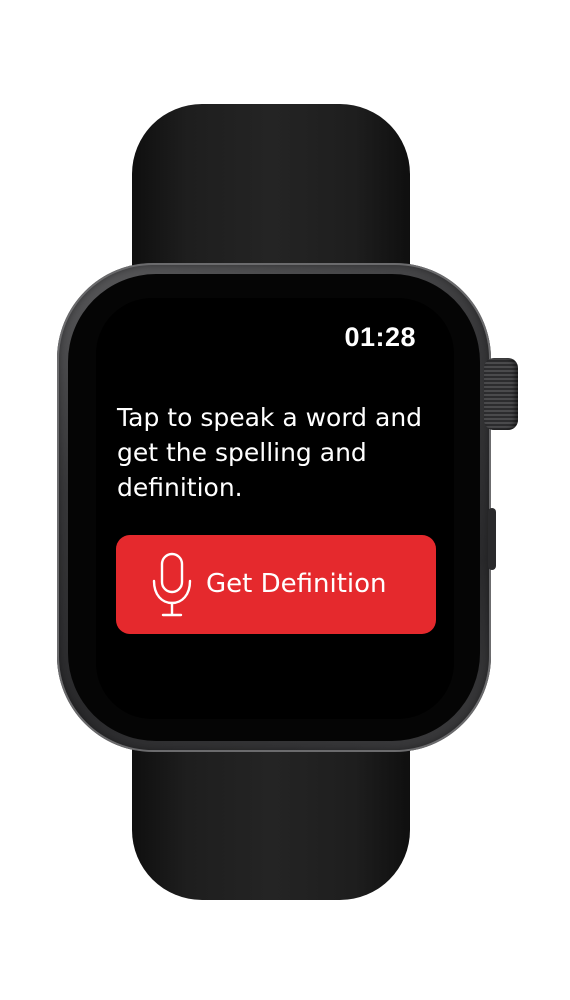  Describe the element at coordinates (380, 337) in the screenshot. I see `status-time: 01:28` at that location.